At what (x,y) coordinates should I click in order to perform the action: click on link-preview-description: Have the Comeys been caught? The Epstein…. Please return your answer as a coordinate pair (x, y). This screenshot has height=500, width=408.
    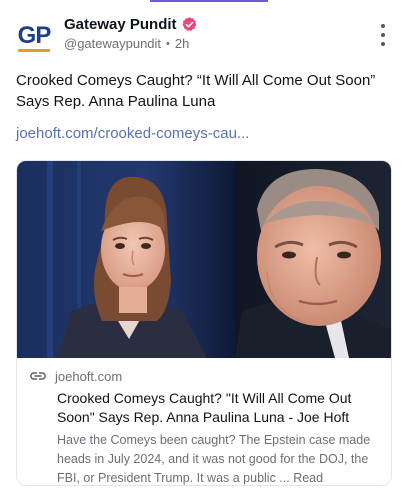
    Looking at the image, I should click on (214, 459).